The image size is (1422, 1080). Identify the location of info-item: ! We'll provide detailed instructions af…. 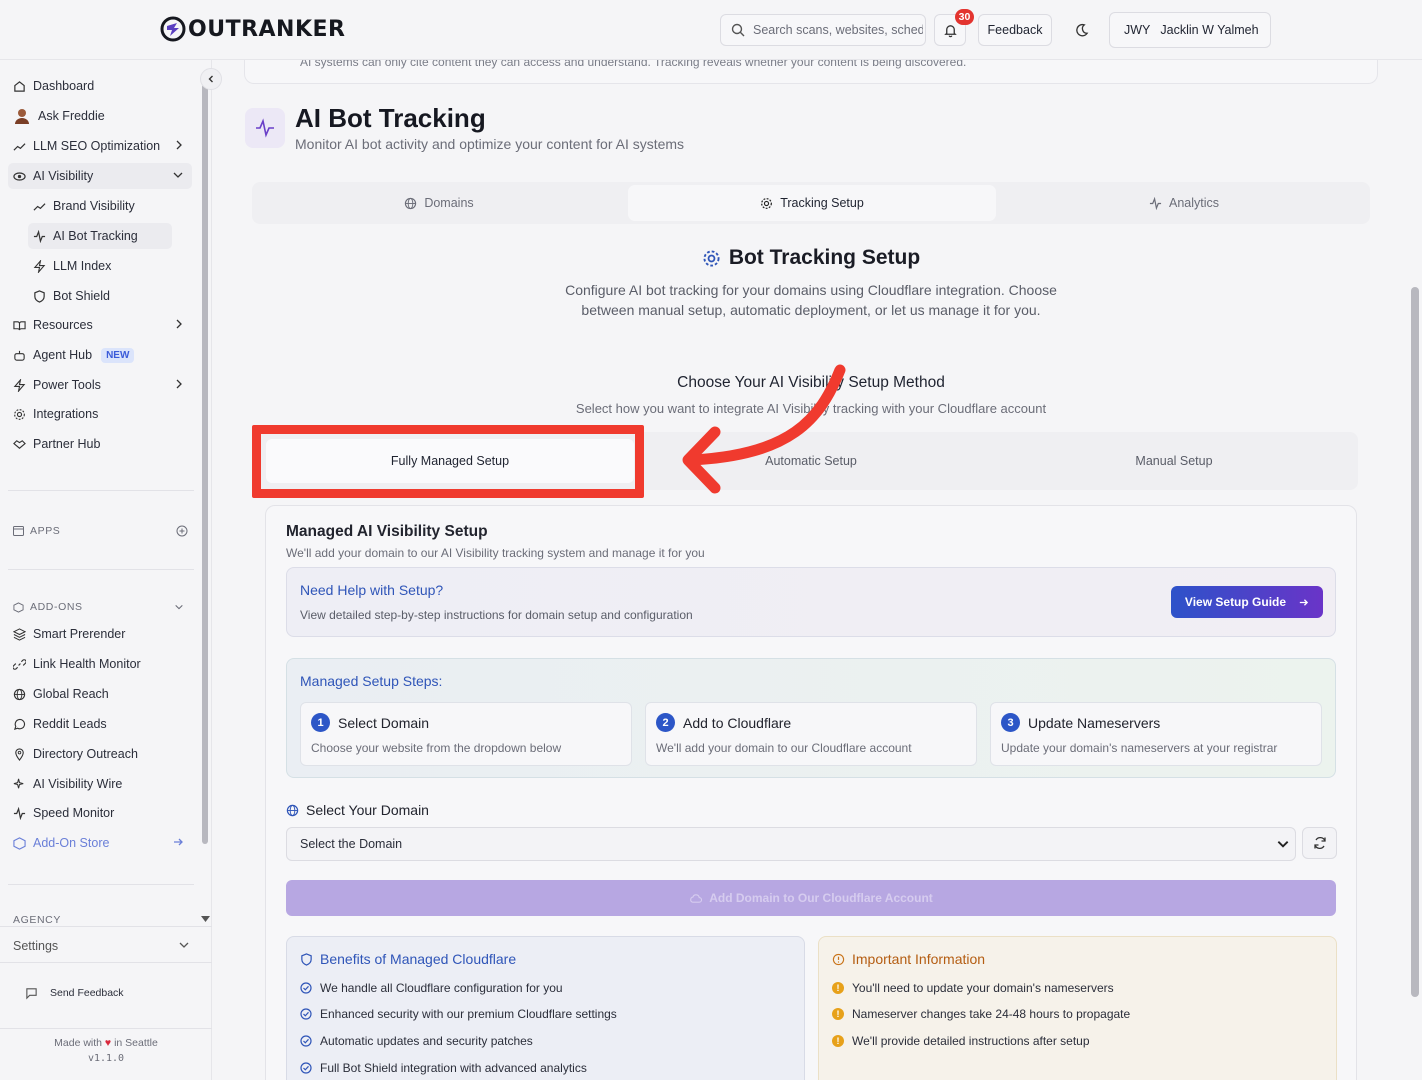
(961, 1041).